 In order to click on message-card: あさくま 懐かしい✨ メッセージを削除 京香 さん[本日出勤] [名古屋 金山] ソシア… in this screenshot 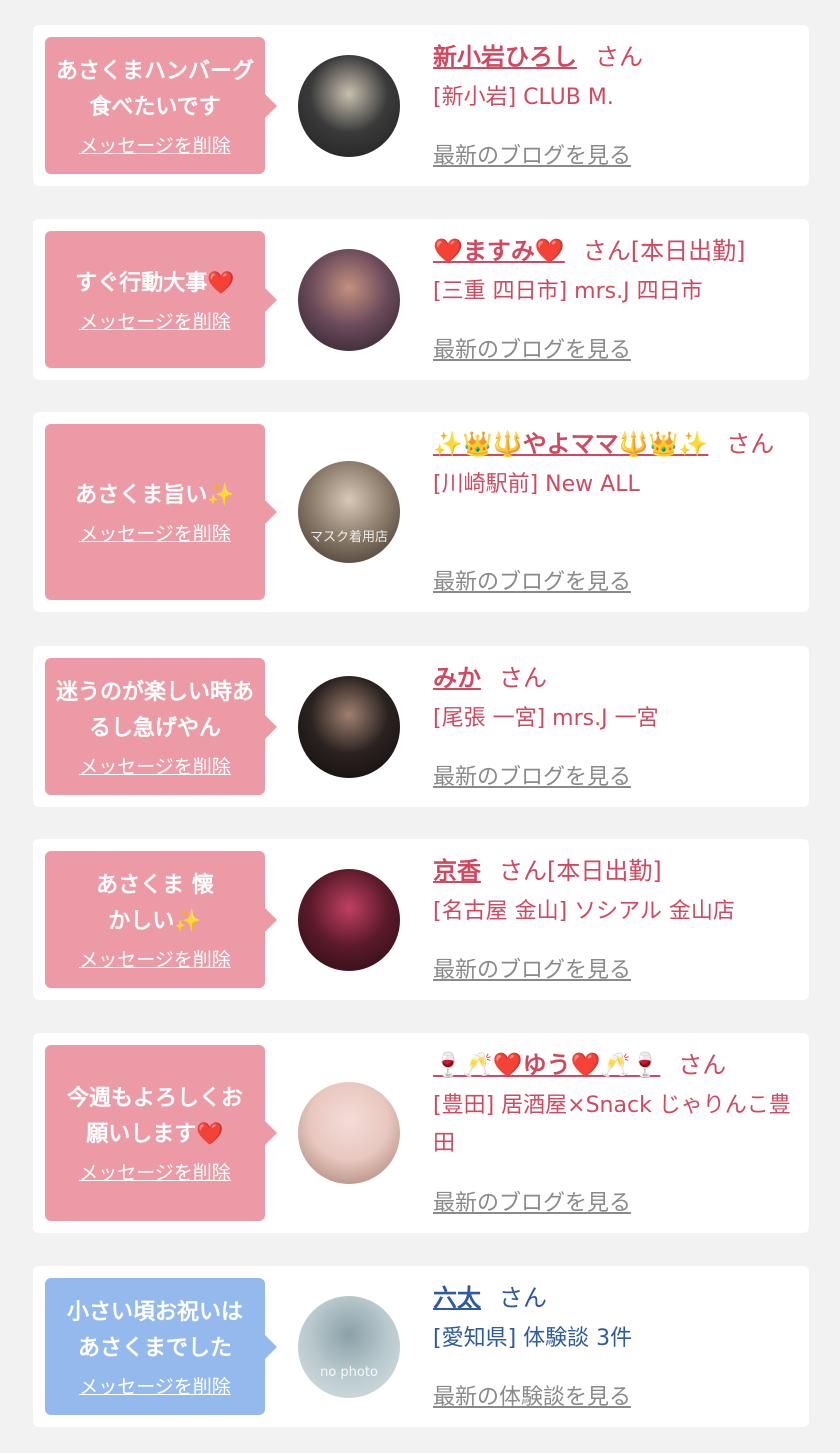, I will do `click(421, 919)`.